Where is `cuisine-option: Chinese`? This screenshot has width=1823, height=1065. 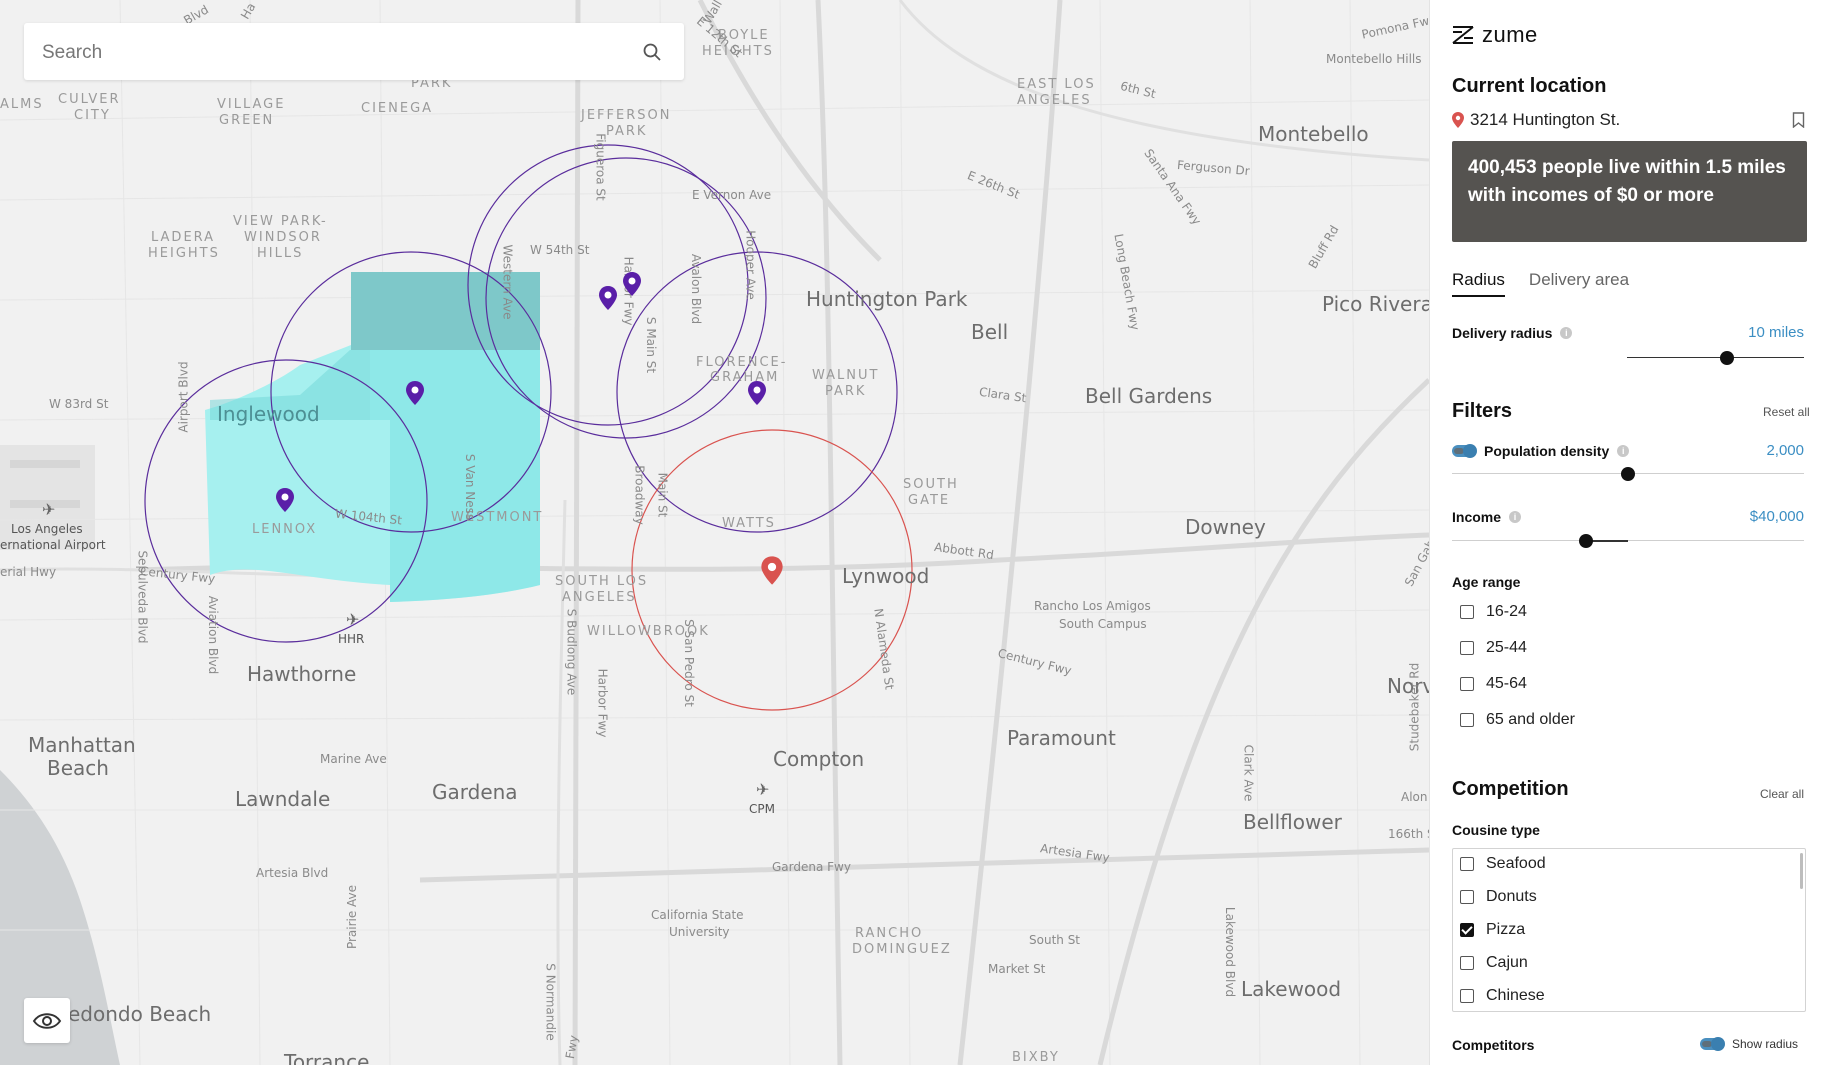
cuisine-option: Chinese is located at coordinates (1502, 996).